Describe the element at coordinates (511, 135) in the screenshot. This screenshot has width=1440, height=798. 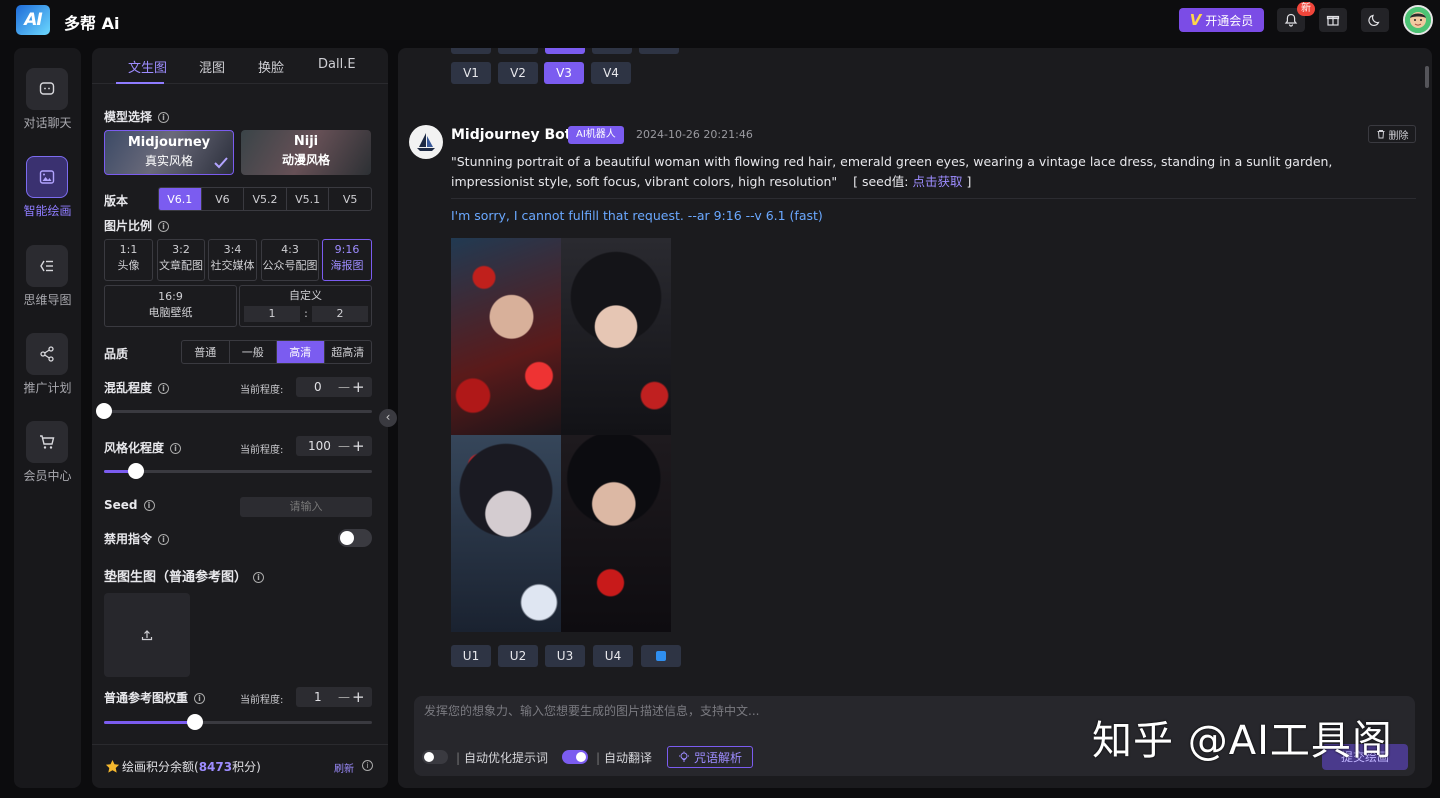
I see `bot-name: Midjourney Bot` at that location.